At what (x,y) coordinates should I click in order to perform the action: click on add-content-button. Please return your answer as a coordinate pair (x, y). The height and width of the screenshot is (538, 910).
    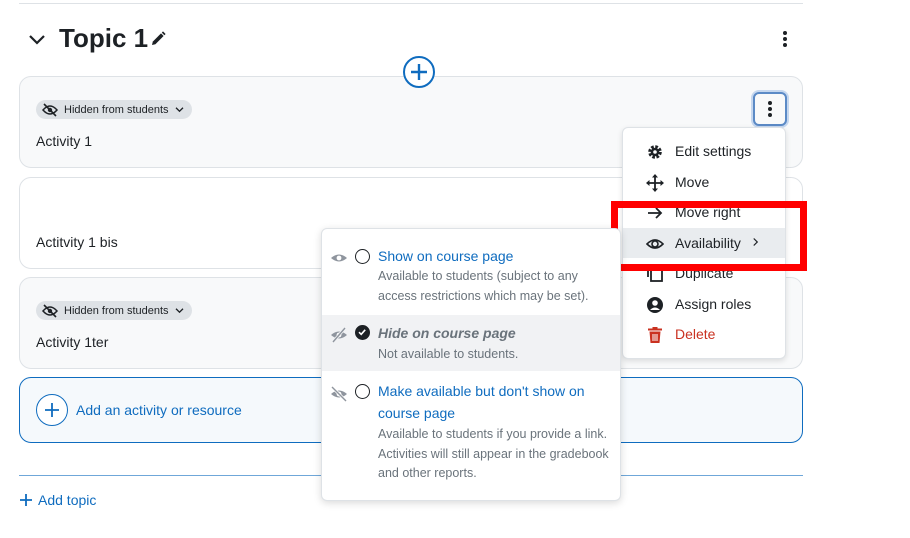
    Looking at the image, I should click on (419, 72).